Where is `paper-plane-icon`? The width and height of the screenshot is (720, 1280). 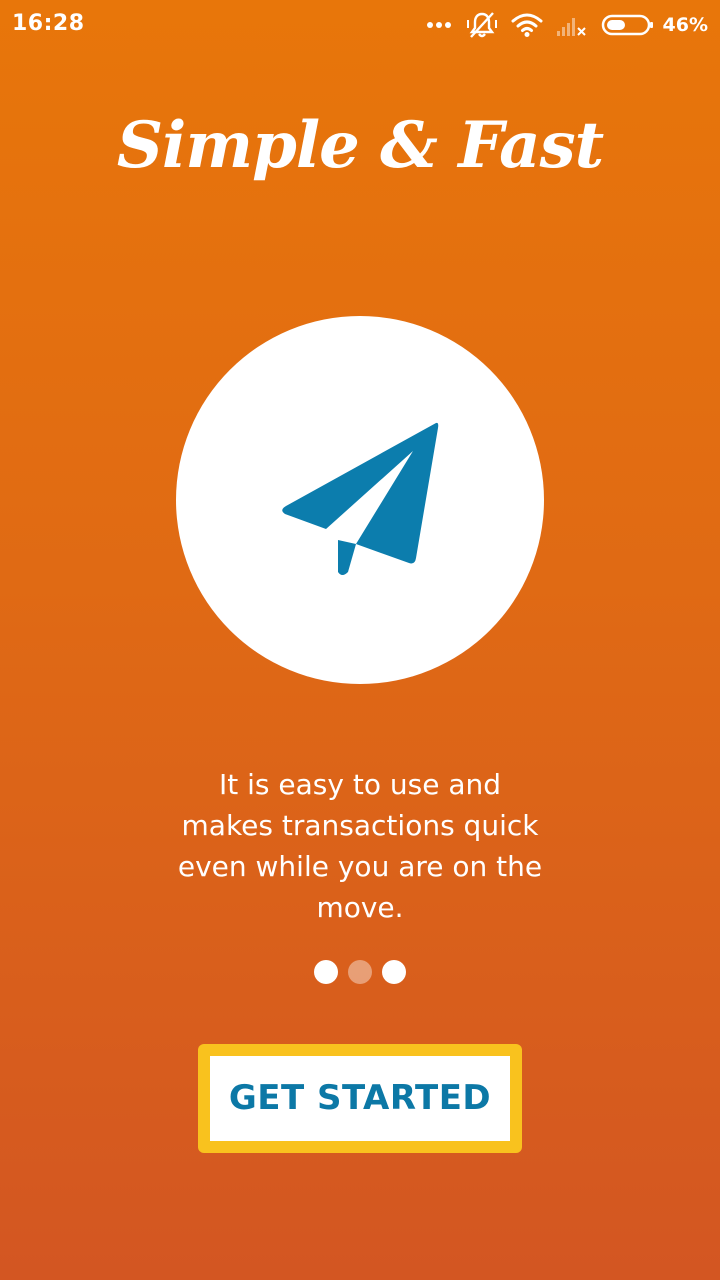
paper-plane-icon is located at coordinates (360, 498).